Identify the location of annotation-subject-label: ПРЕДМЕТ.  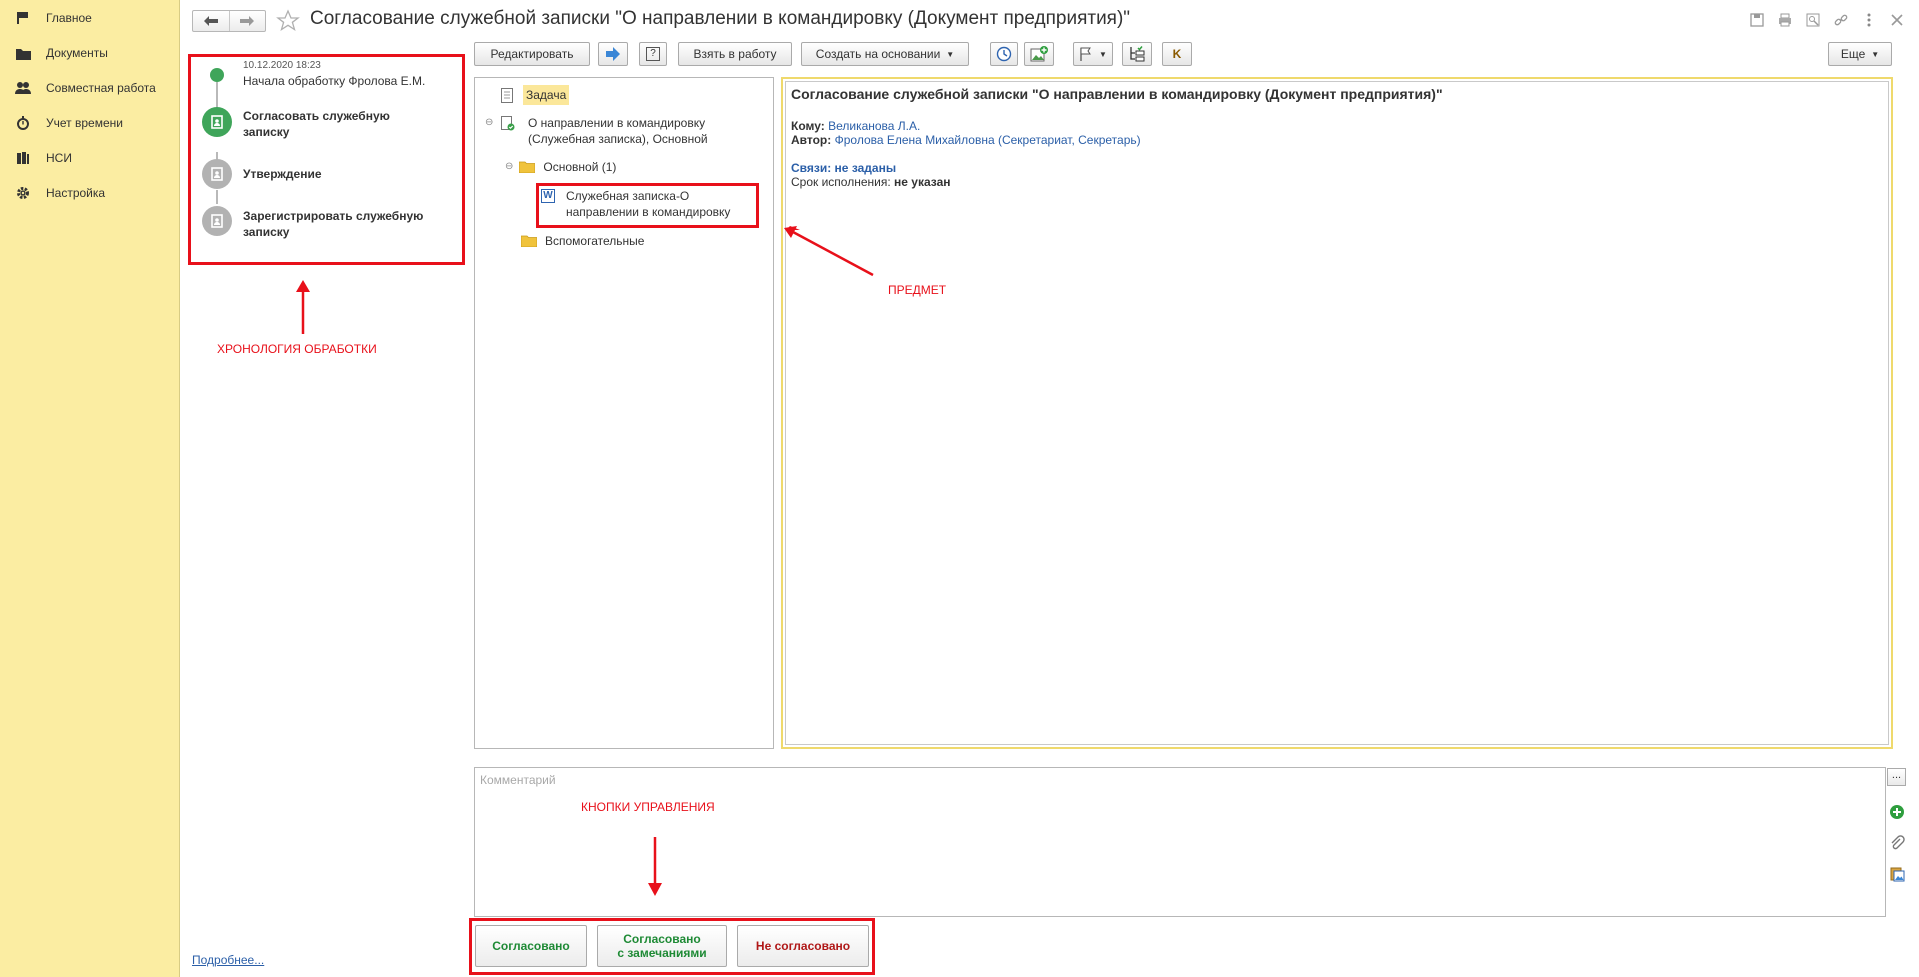
(917, 290).